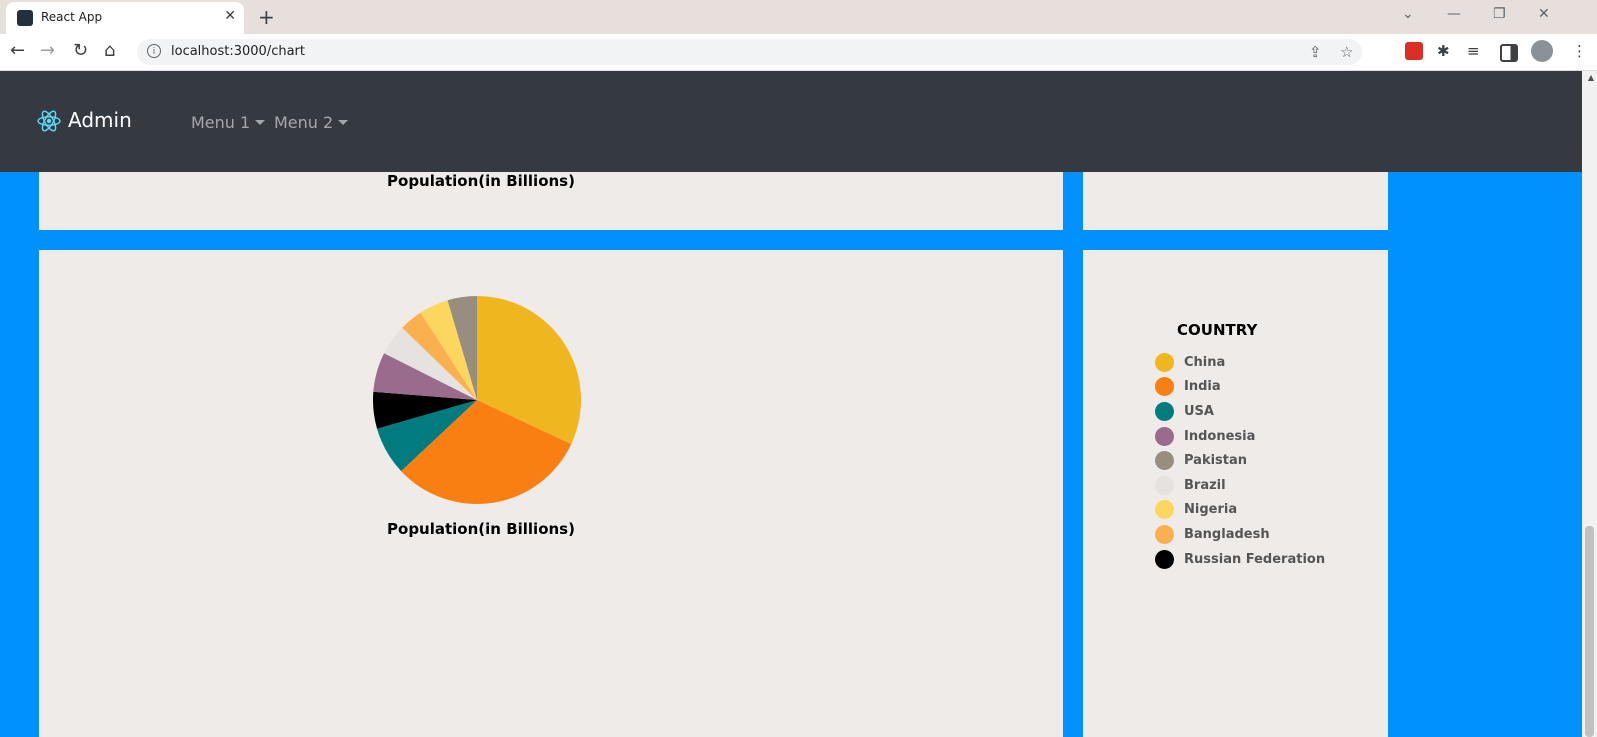 The height and width of the screenshot is (737, 1597). I want to click on back-arrow-icon: ←, so click(17, 50).